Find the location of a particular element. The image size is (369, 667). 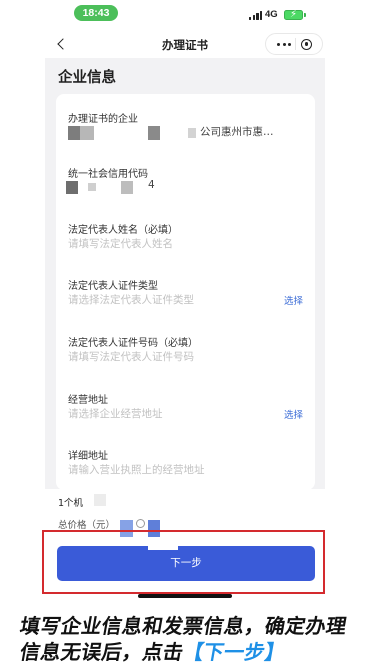

legal-rep-id-number-input is located at coordinates (170, 357).